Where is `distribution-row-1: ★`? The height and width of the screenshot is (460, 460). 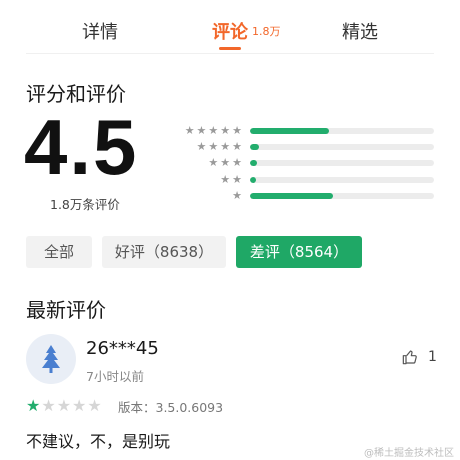 distribution-row-1: ★ is located at coordinates (303, 197).